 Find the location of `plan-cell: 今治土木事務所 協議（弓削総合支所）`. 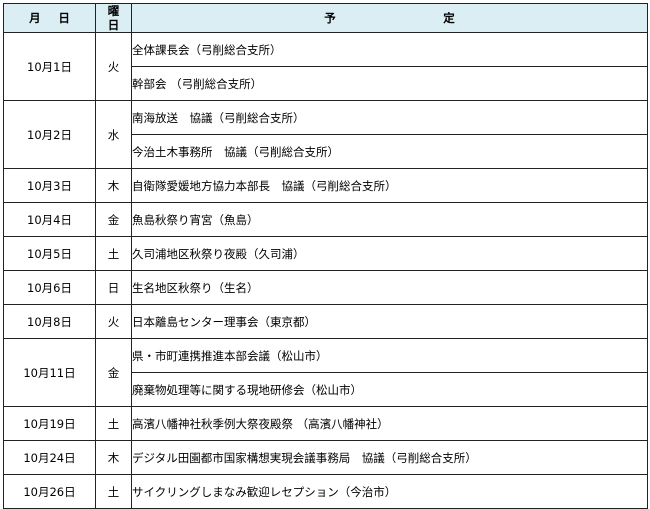

plan-cell: 今治土木事務所 協議（弓削総合支所） is located at coordinates (389, 151).